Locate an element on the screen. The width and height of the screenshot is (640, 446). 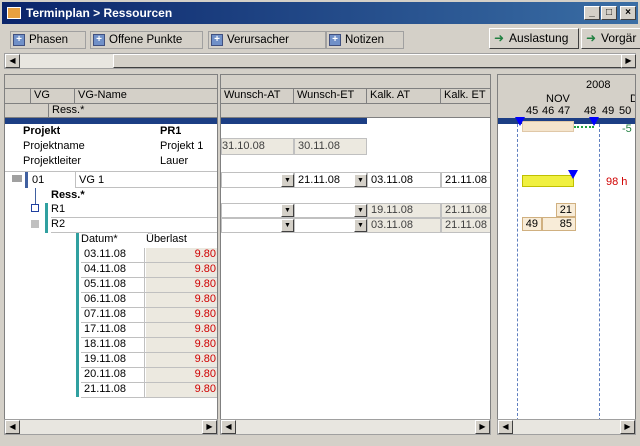
overload-row: 20.11.08 9.80 is located at coordinates (149, 375).